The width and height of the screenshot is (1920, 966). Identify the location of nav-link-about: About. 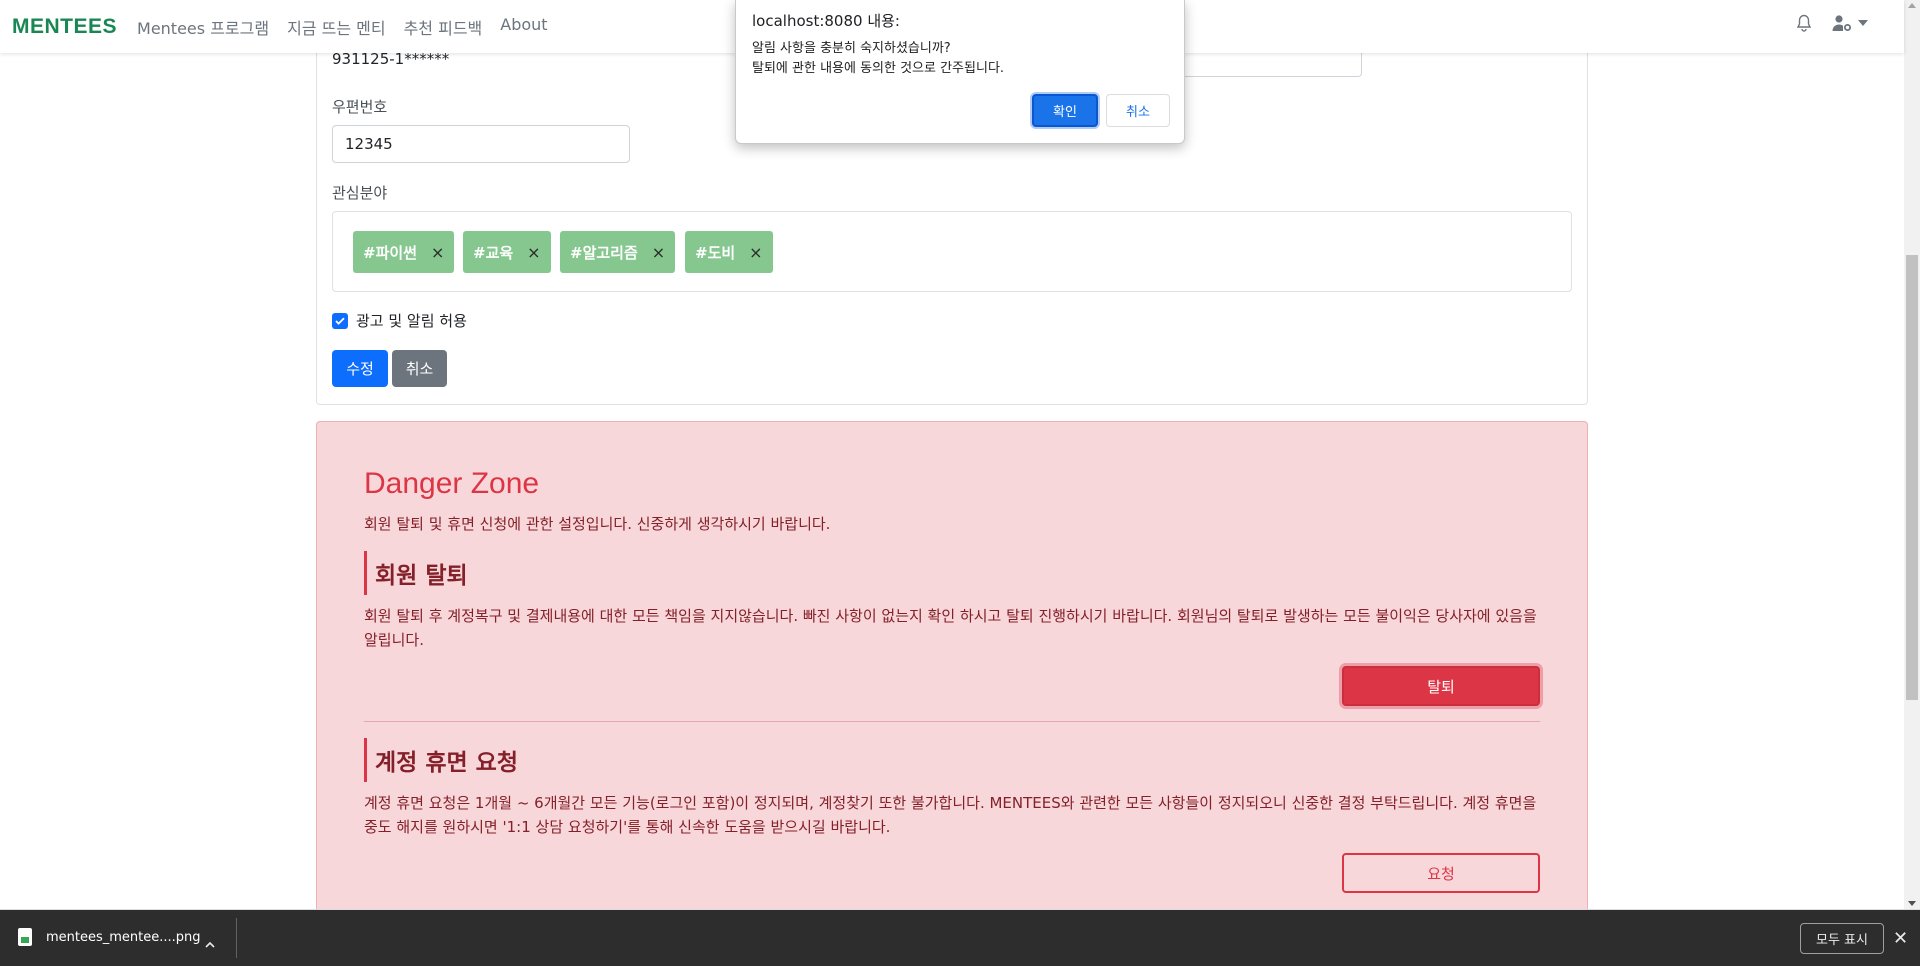
(523, 27).